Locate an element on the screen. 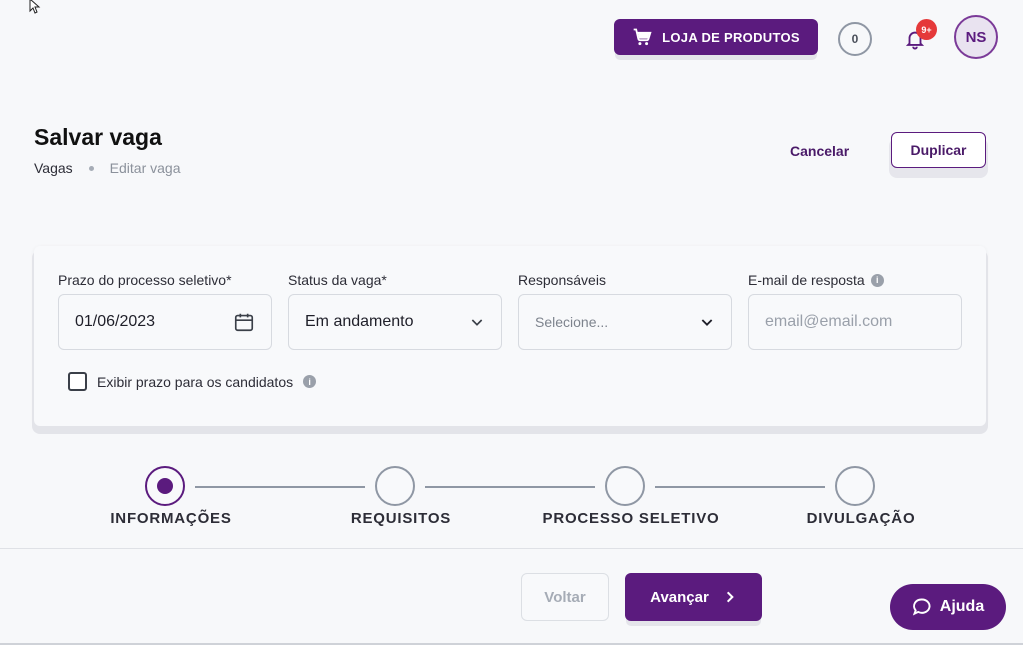 Image resolution: width=1023 pixels, height=645 pixels. step-requisitos-label: REQUISITOS is located at coordinates (401, 518).